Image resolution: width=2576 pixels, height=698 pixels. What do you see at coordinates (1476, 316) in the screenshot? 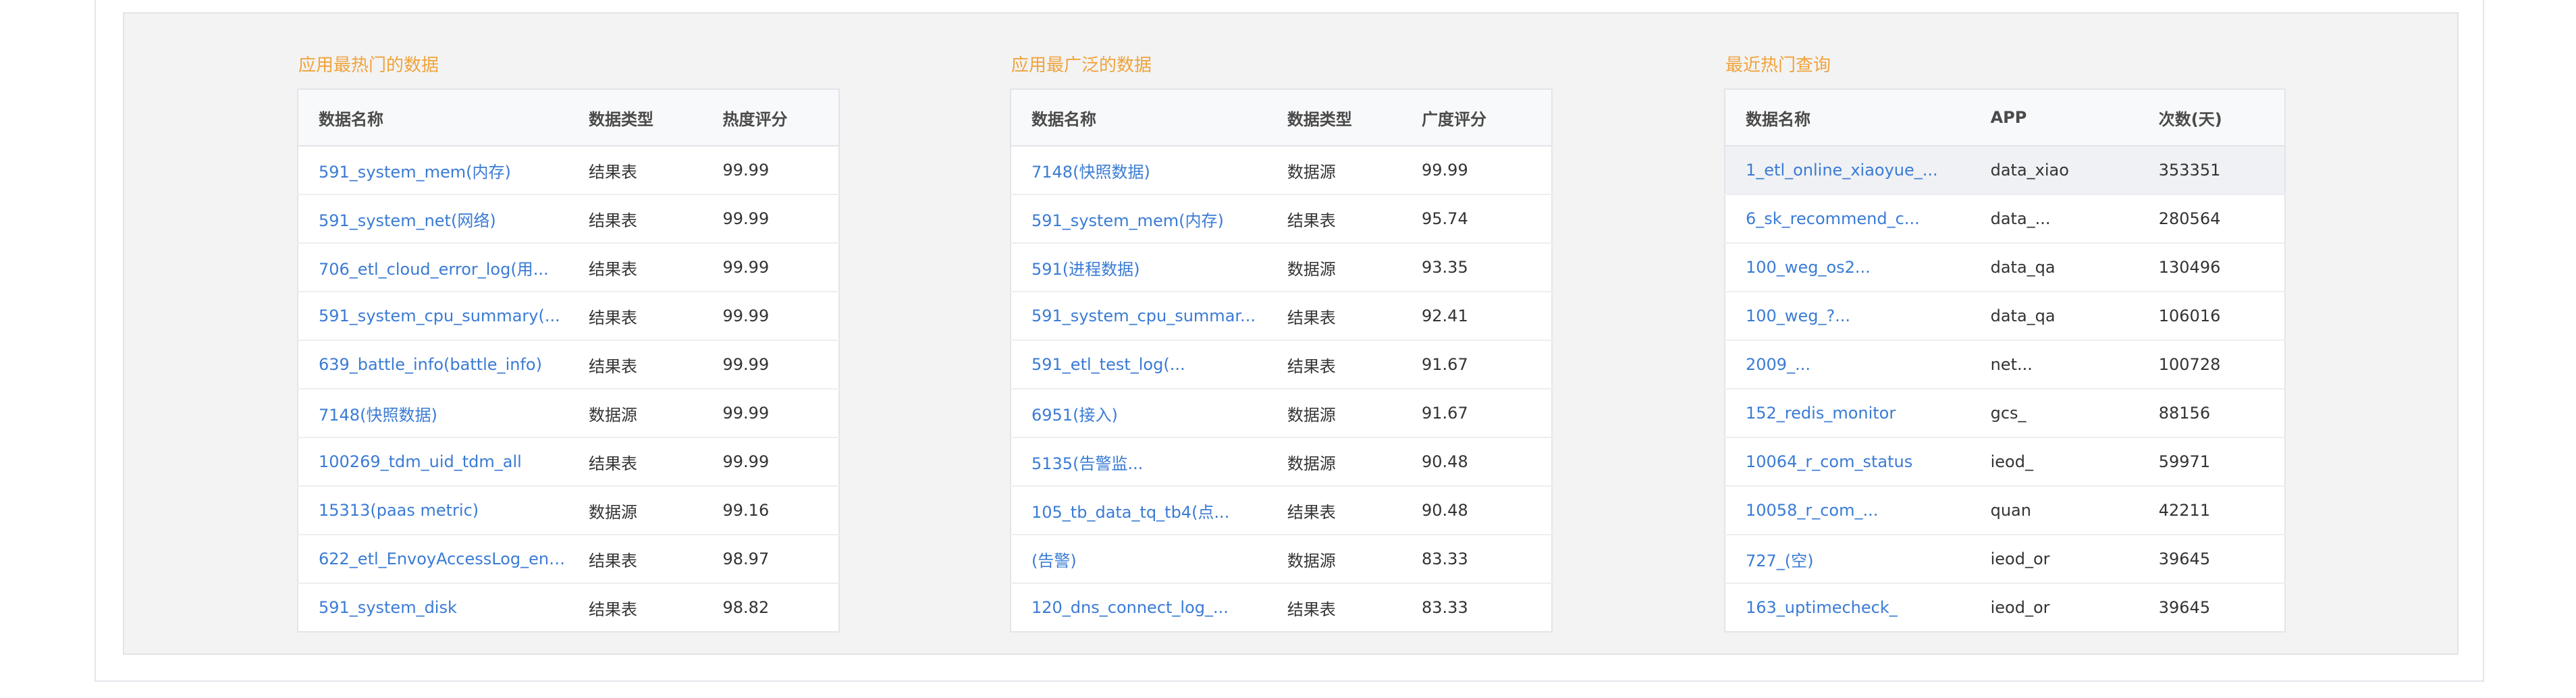
I see `score-cell: 92.41` at bounding box center [1476, 316].